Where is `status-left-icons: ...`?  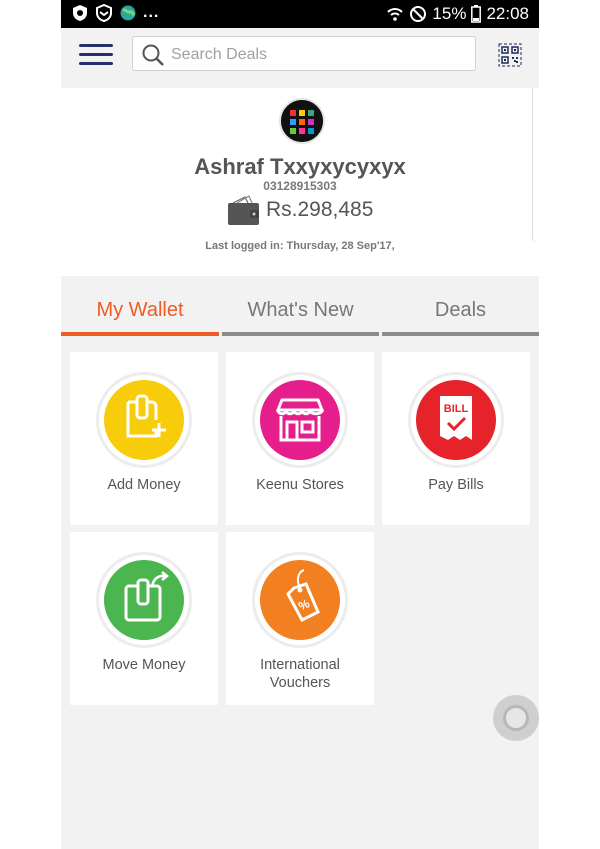
status-left-icons: ... is located at coordinates (115, 13).